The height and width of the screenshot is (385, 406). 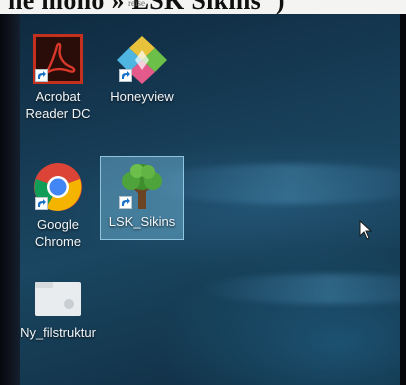 I want to click on google-chrome-label: Google Chrome, so click(x=58, y=233).